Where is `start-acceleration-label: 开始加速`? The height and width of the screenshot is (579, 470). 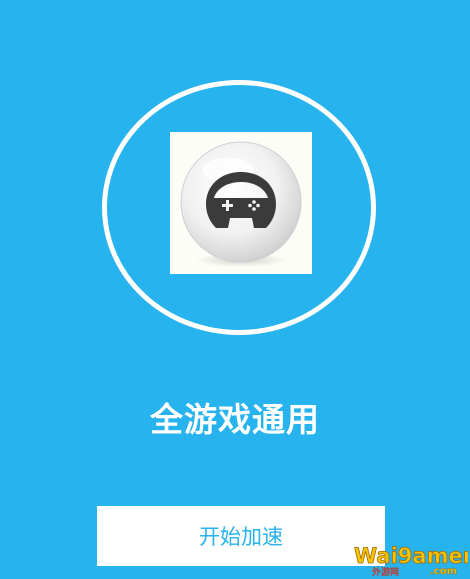 start-acceleration-label: 开始加速 is located at coordinates (241, 537).